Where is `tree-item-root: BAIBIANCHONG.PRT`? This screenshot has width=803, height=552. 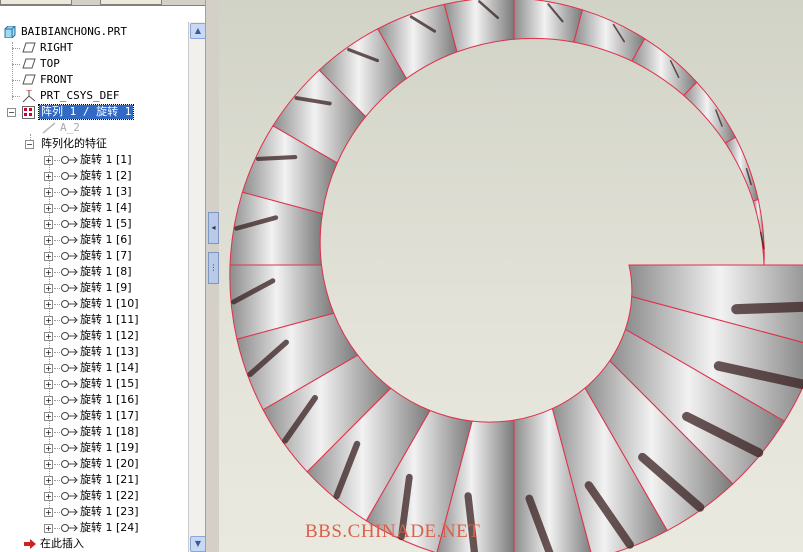
tree-item-root: BAIBIANCHONG.PRT is located at coordinates (94, 32).